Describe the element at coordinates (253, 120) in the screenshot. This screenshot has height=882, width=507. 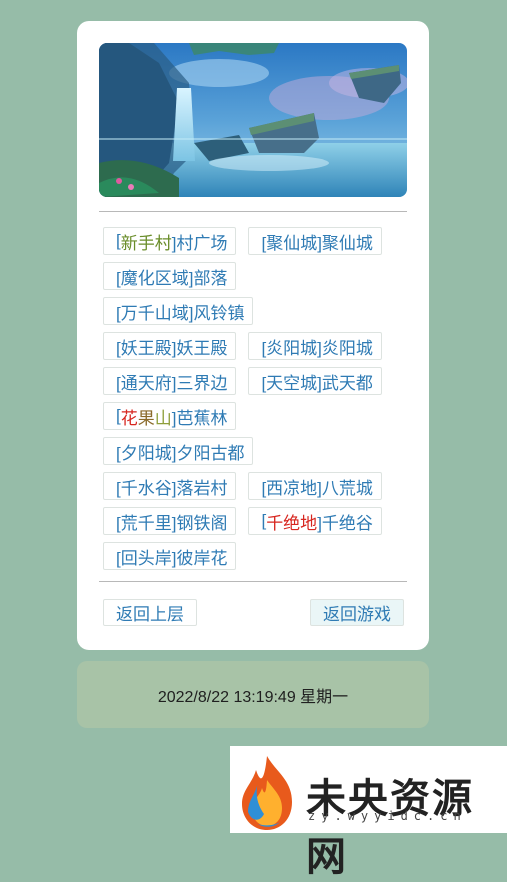
I see `banner-image` at that location.